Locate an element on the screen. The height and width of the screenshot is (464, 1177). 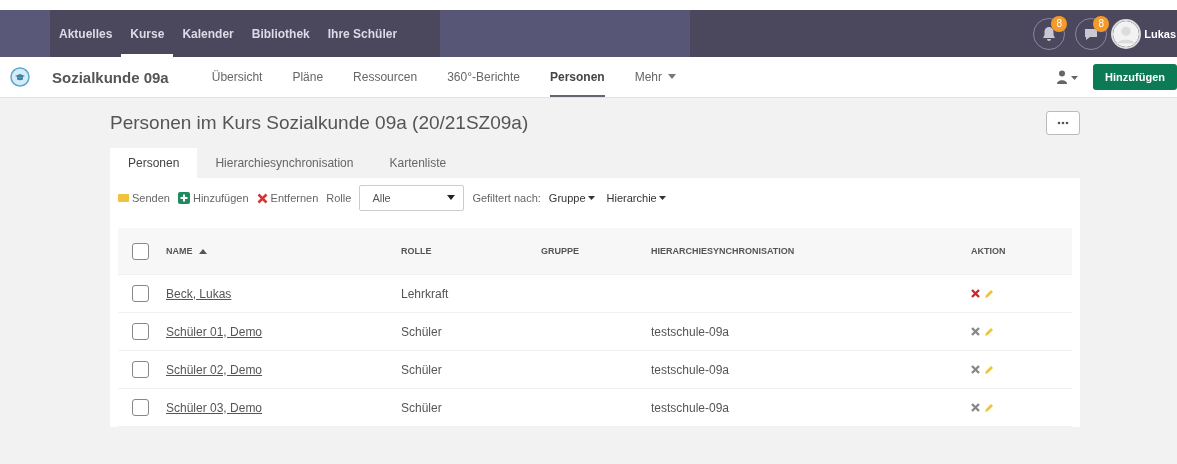
person-link: Schüler 03, Demo is located at coordinates (214, 407).